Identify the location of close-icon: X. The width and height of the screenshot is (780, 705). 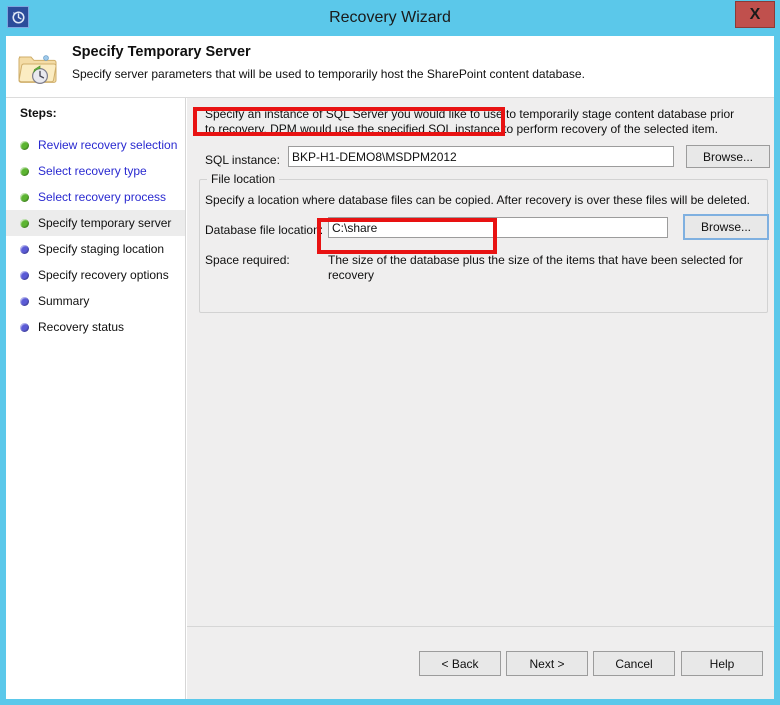
(755, 14).